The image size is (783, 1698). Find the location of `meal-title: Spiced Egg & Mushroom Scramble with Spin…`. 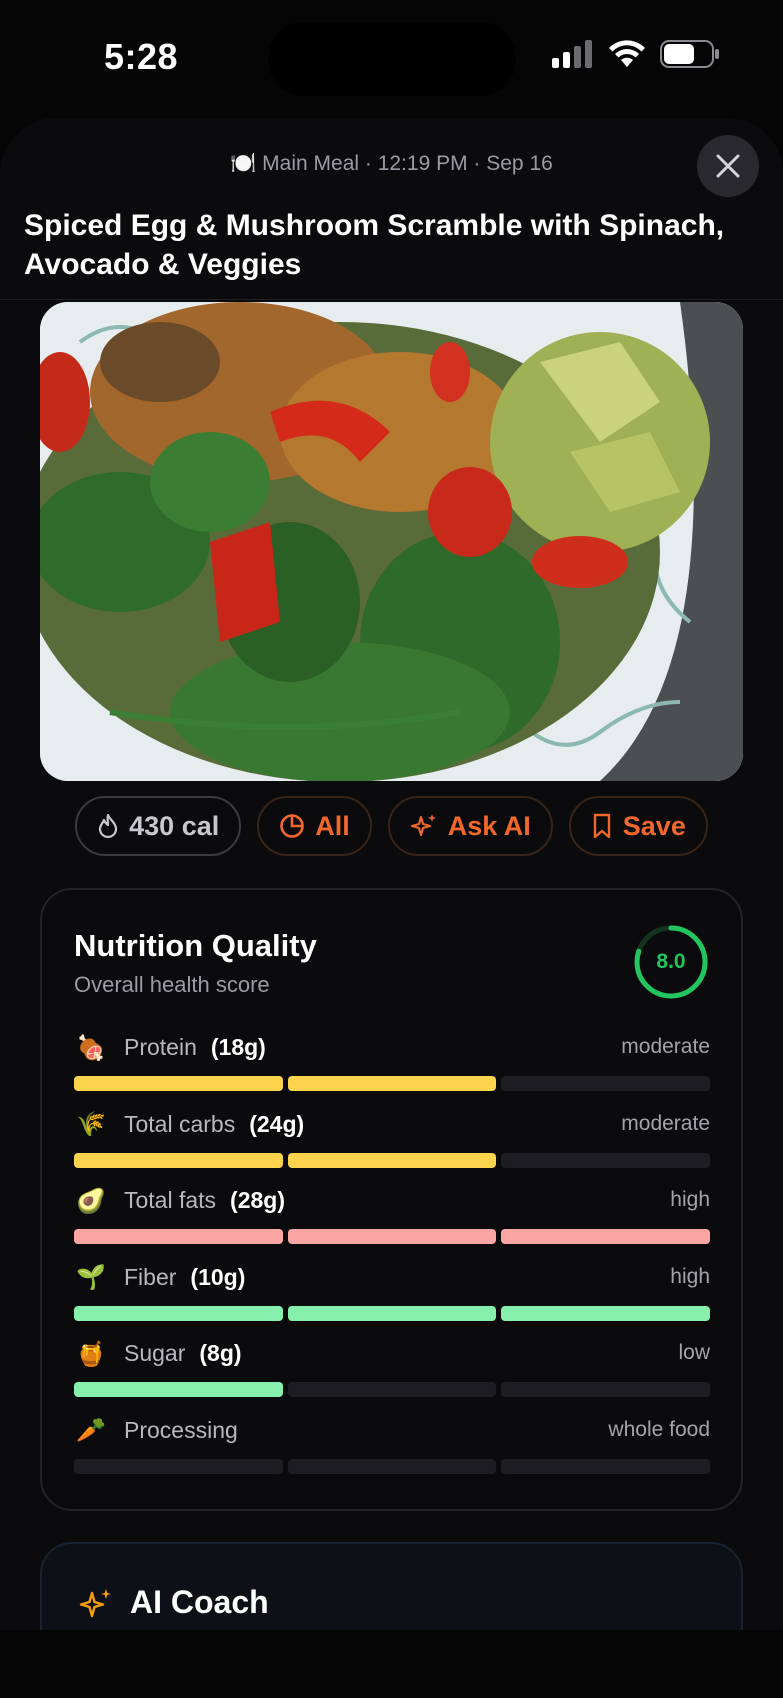

meal-title: Spiced Egg & Mushroom Scramble with Spin… is located at coordinates (374, 245).